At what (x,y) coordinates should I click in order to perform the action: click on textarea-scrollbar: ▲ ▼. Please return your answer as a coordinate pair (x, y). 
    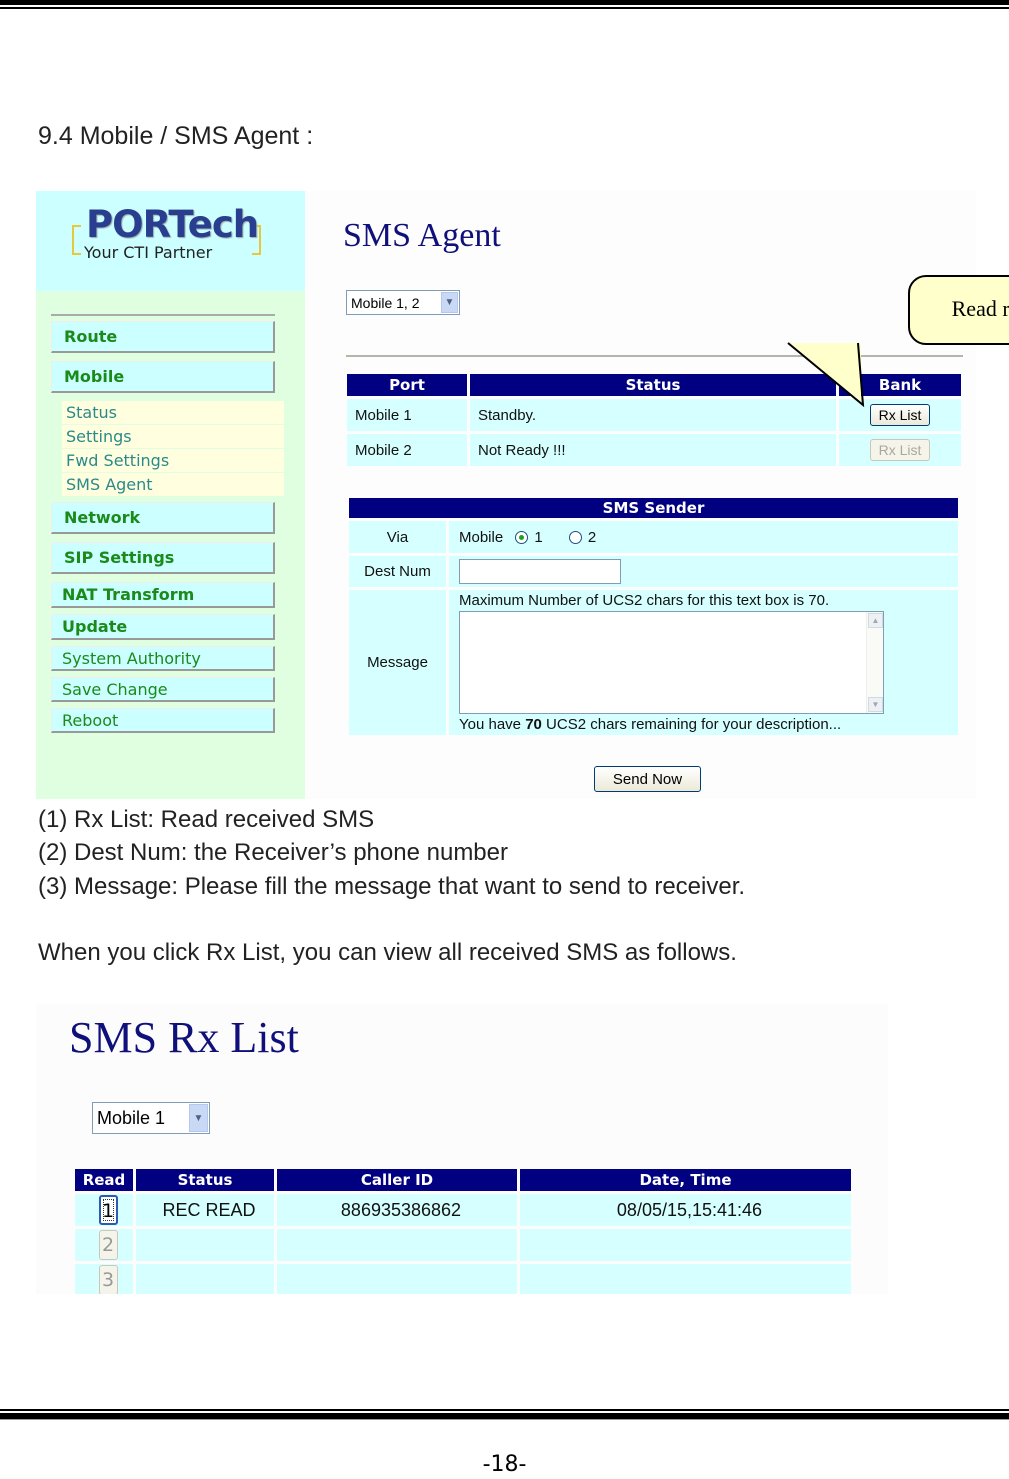
    Looking at the image, I should click on (874, 662).